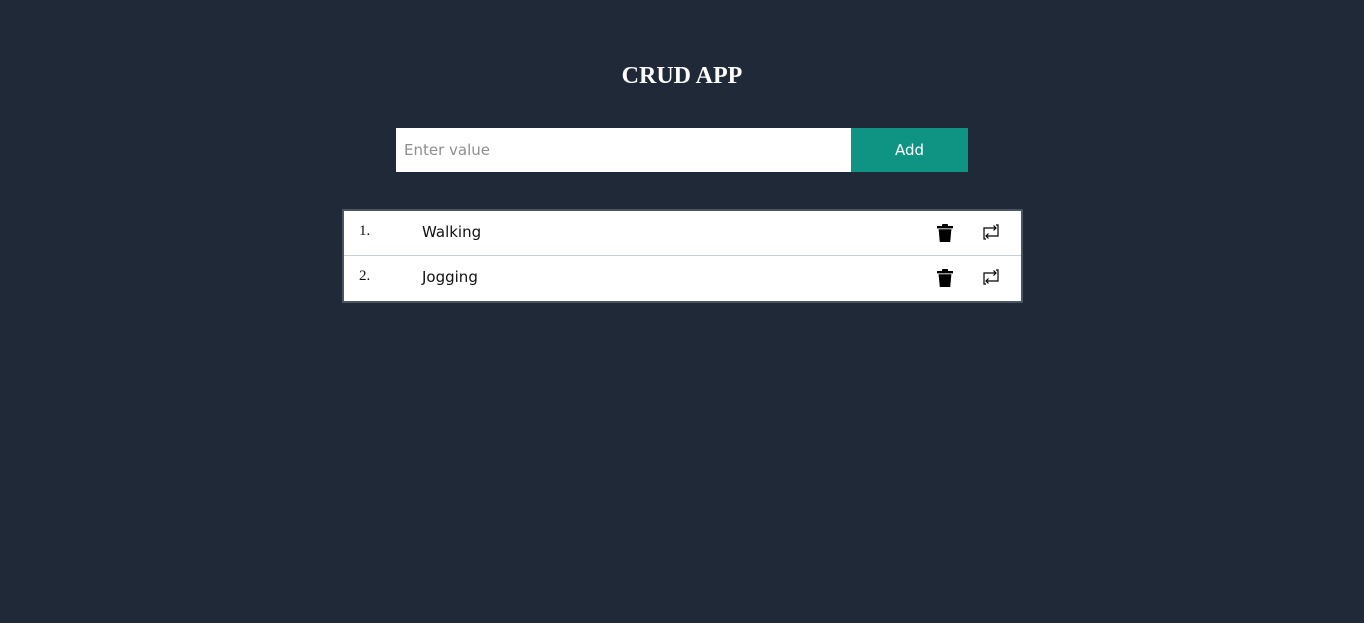  Describe the element at coordinates (682, 76) in the screenshot. I see `page-title: CRUD APP` at that location.